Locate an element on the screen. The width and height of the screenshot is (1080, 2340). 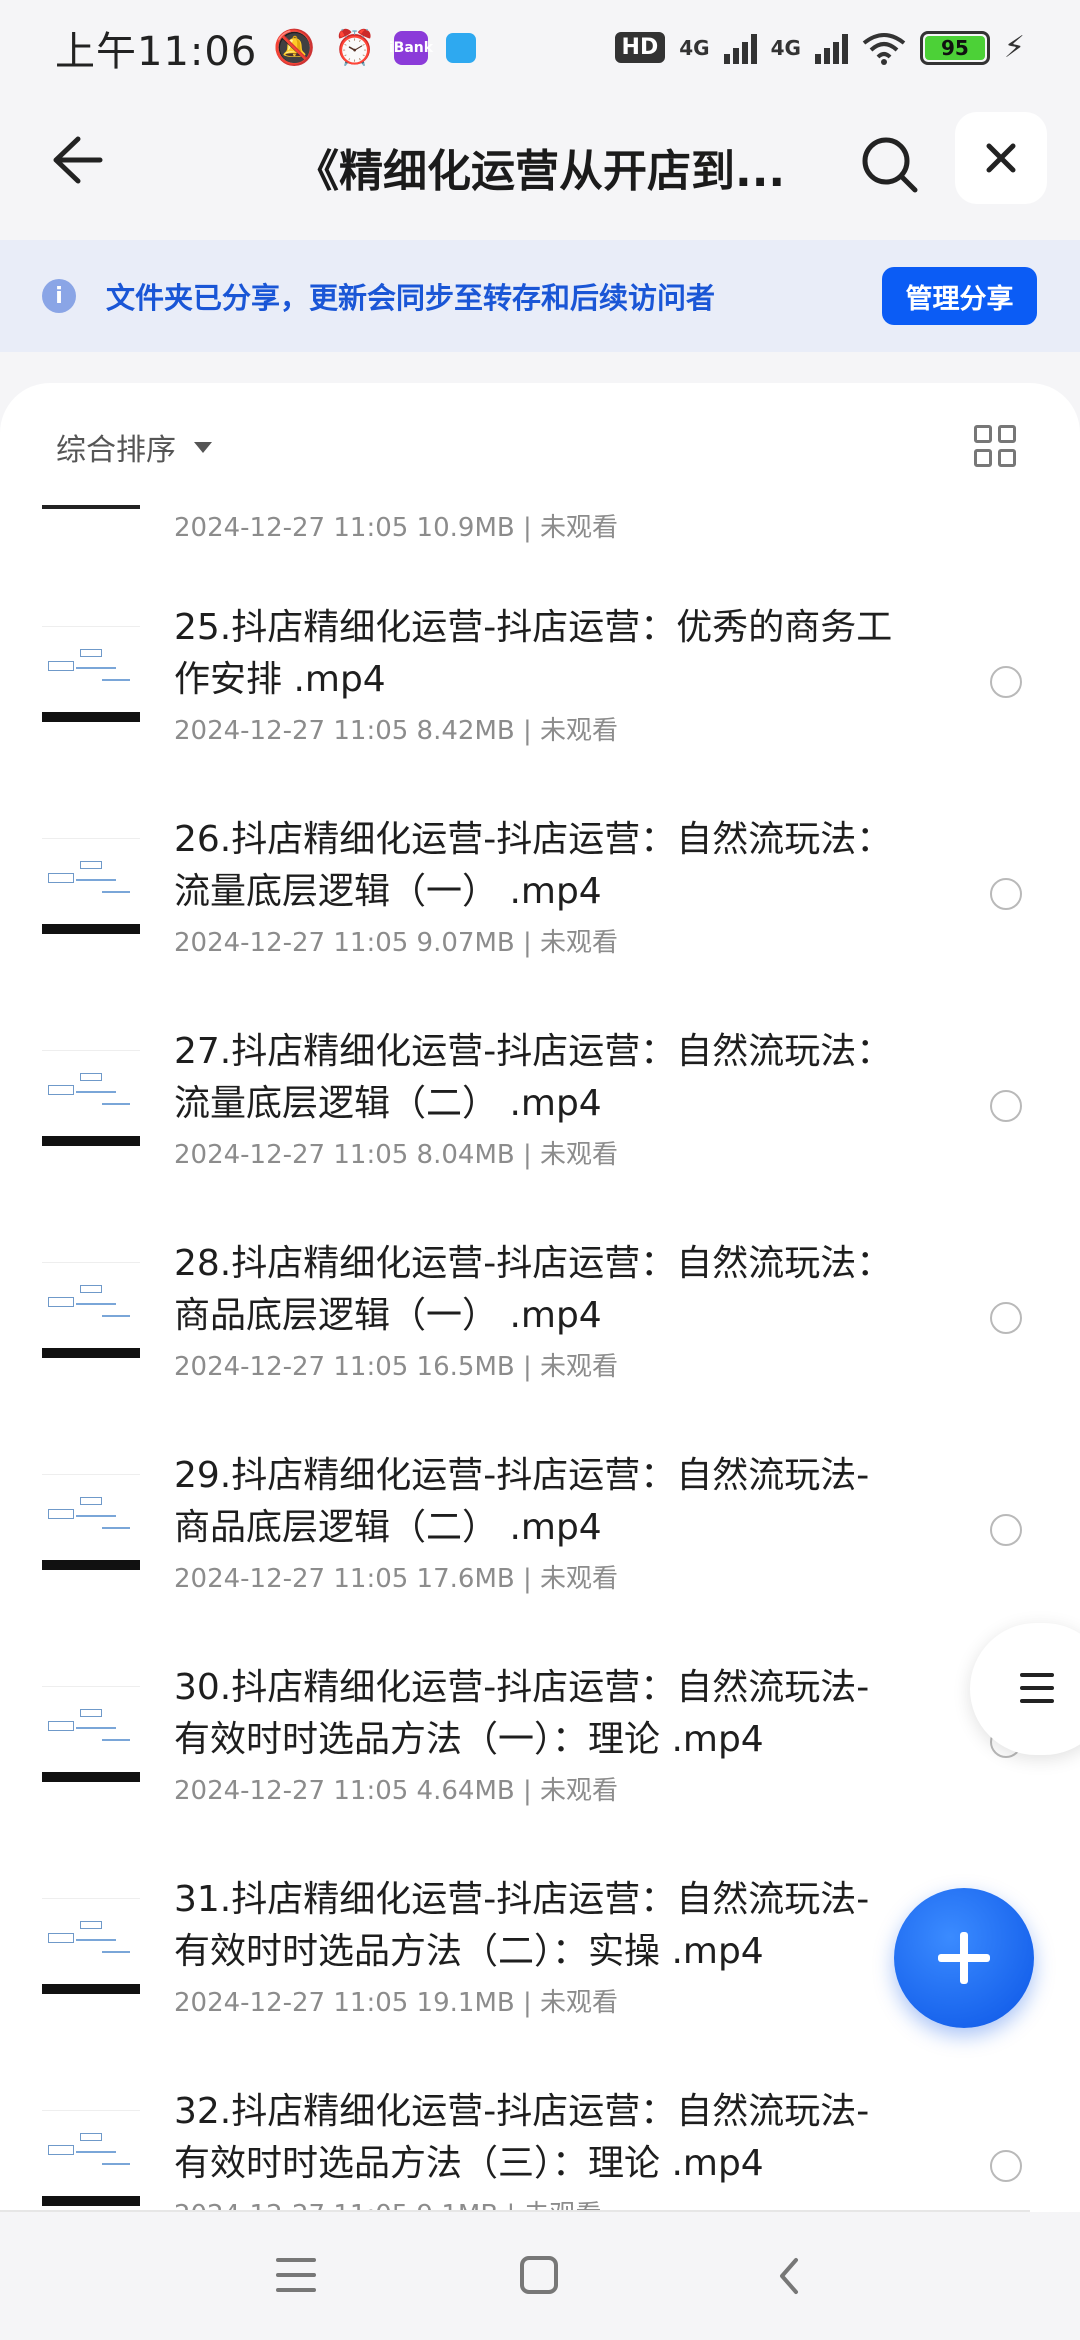
status-time: 上午11:06 is located at coordinates (156, 51).